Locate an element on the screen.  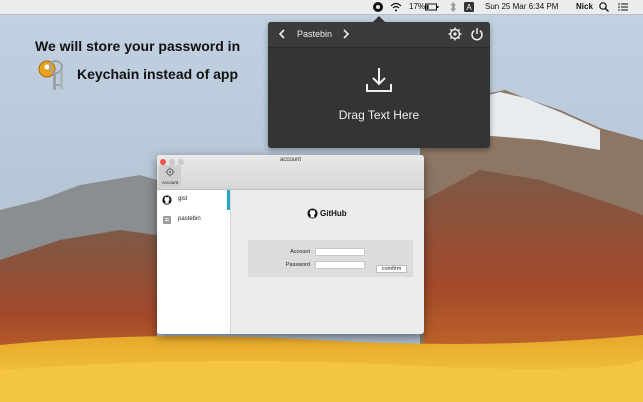
keychain-icon is located at coordinates (50, 75).